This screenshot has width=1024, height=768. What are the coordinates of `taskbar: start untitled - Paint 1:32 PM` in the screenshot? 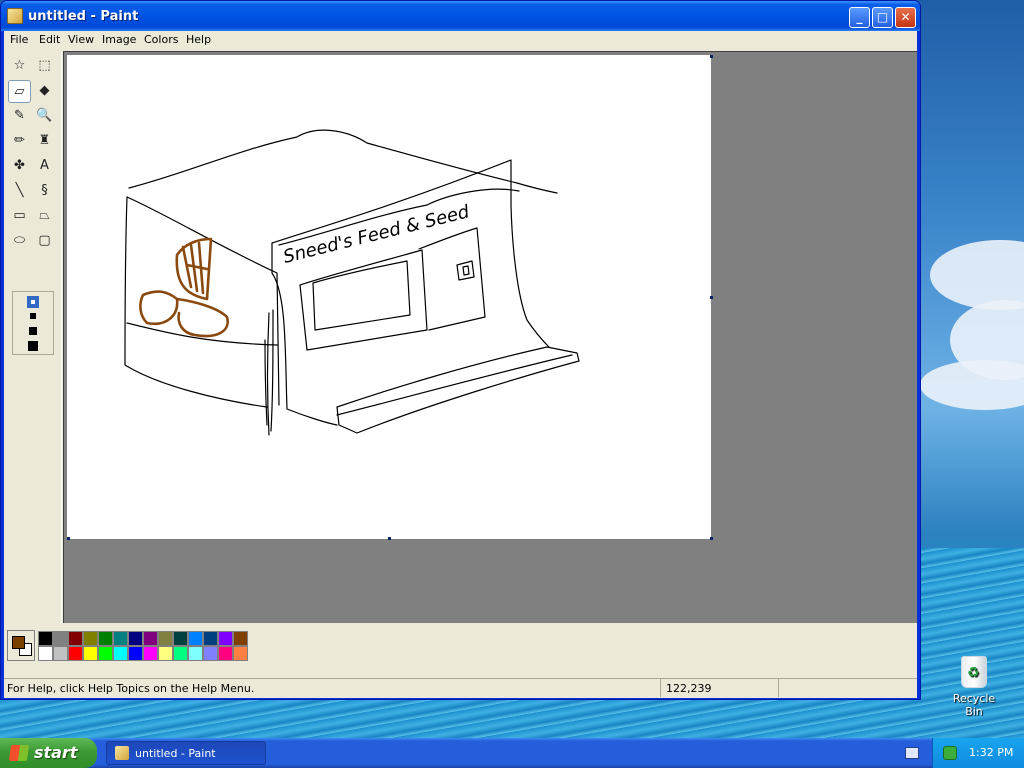 It's located at (512, 753).